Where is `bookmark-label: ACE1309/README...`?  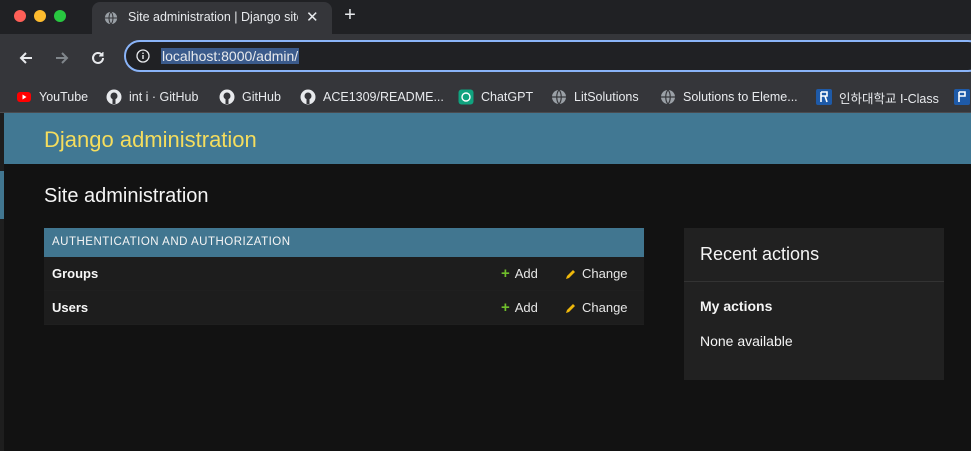 bookmark-label: ACE1309/README... is located at coordinates (383, 97).